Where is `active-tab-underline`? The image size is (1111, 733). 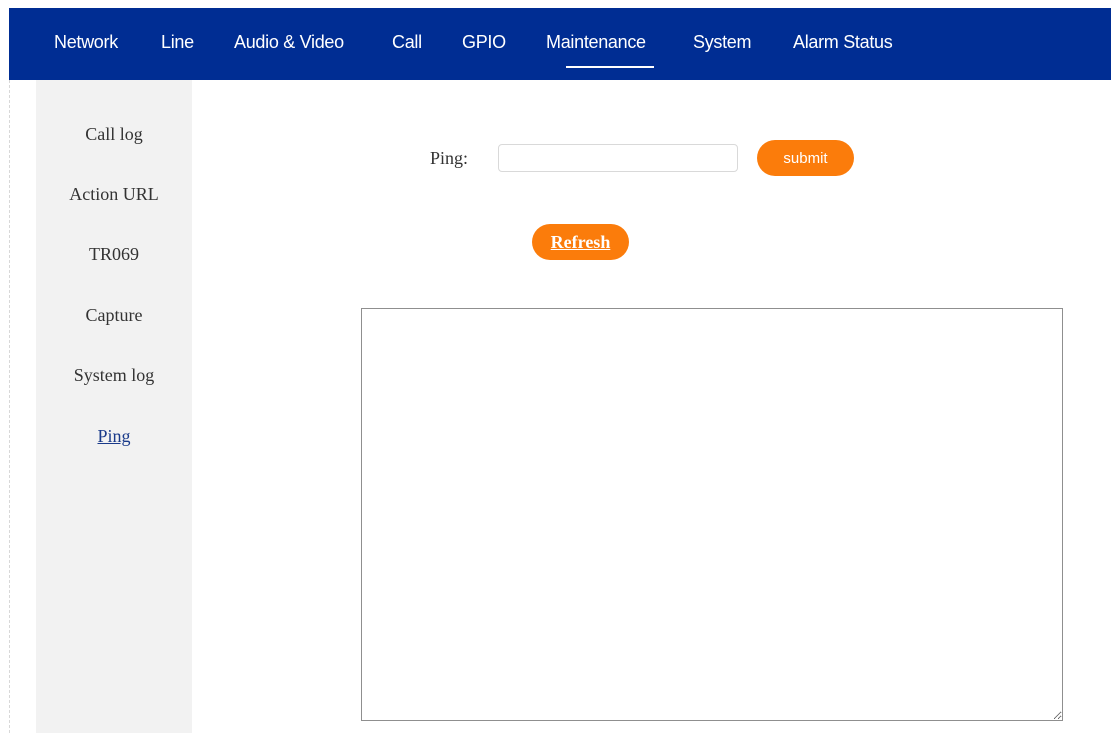
active-tab-underline is located at coordinates (610, 67).